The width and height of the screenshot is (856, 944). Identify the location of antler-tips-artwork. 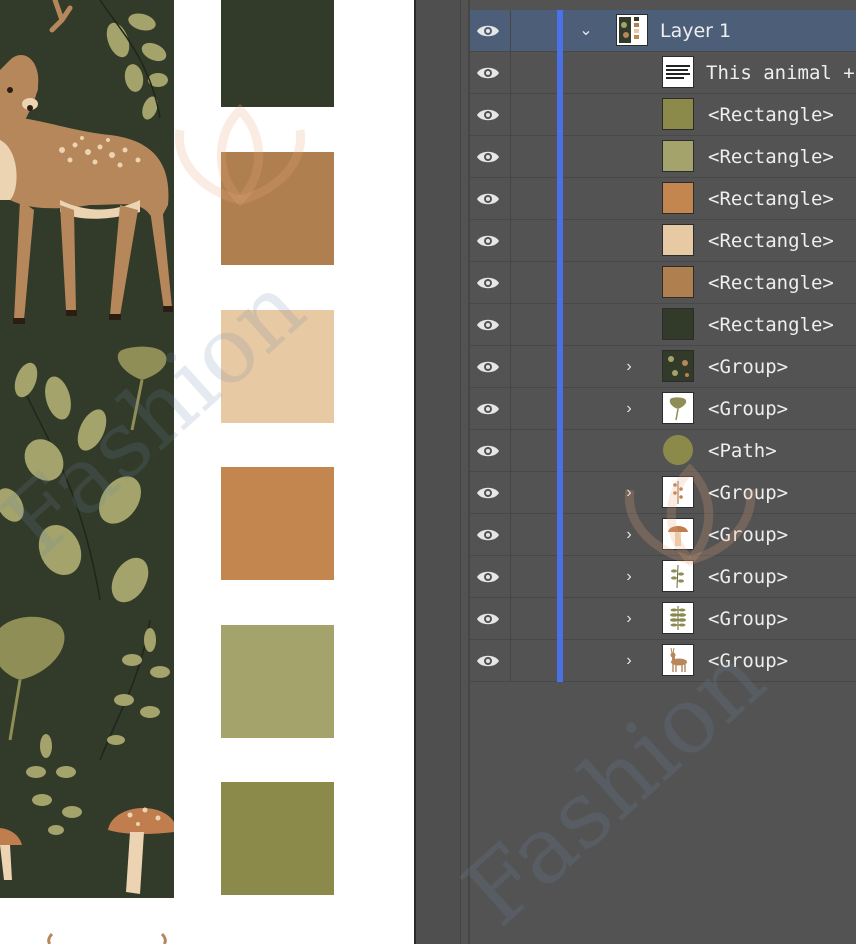
(107, 938).